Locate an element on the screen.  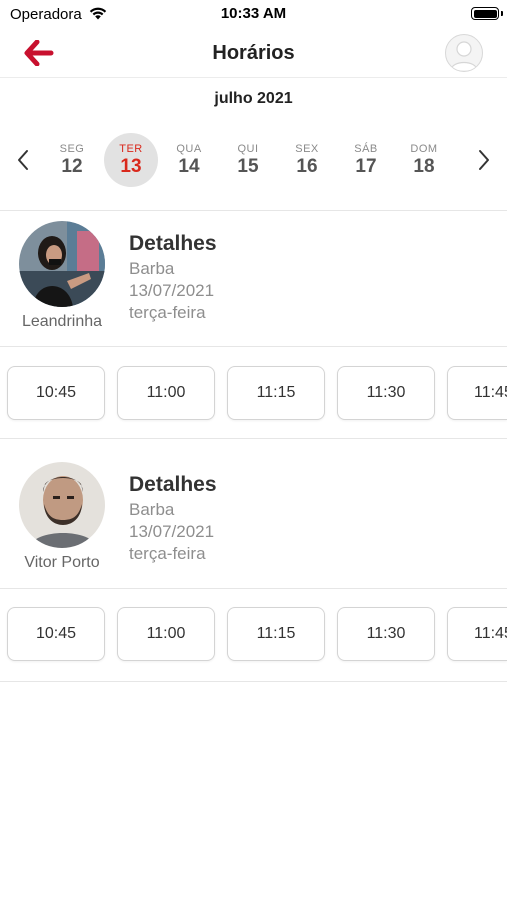
day-wed: QUA 14 is located at coordinates (189, 160).